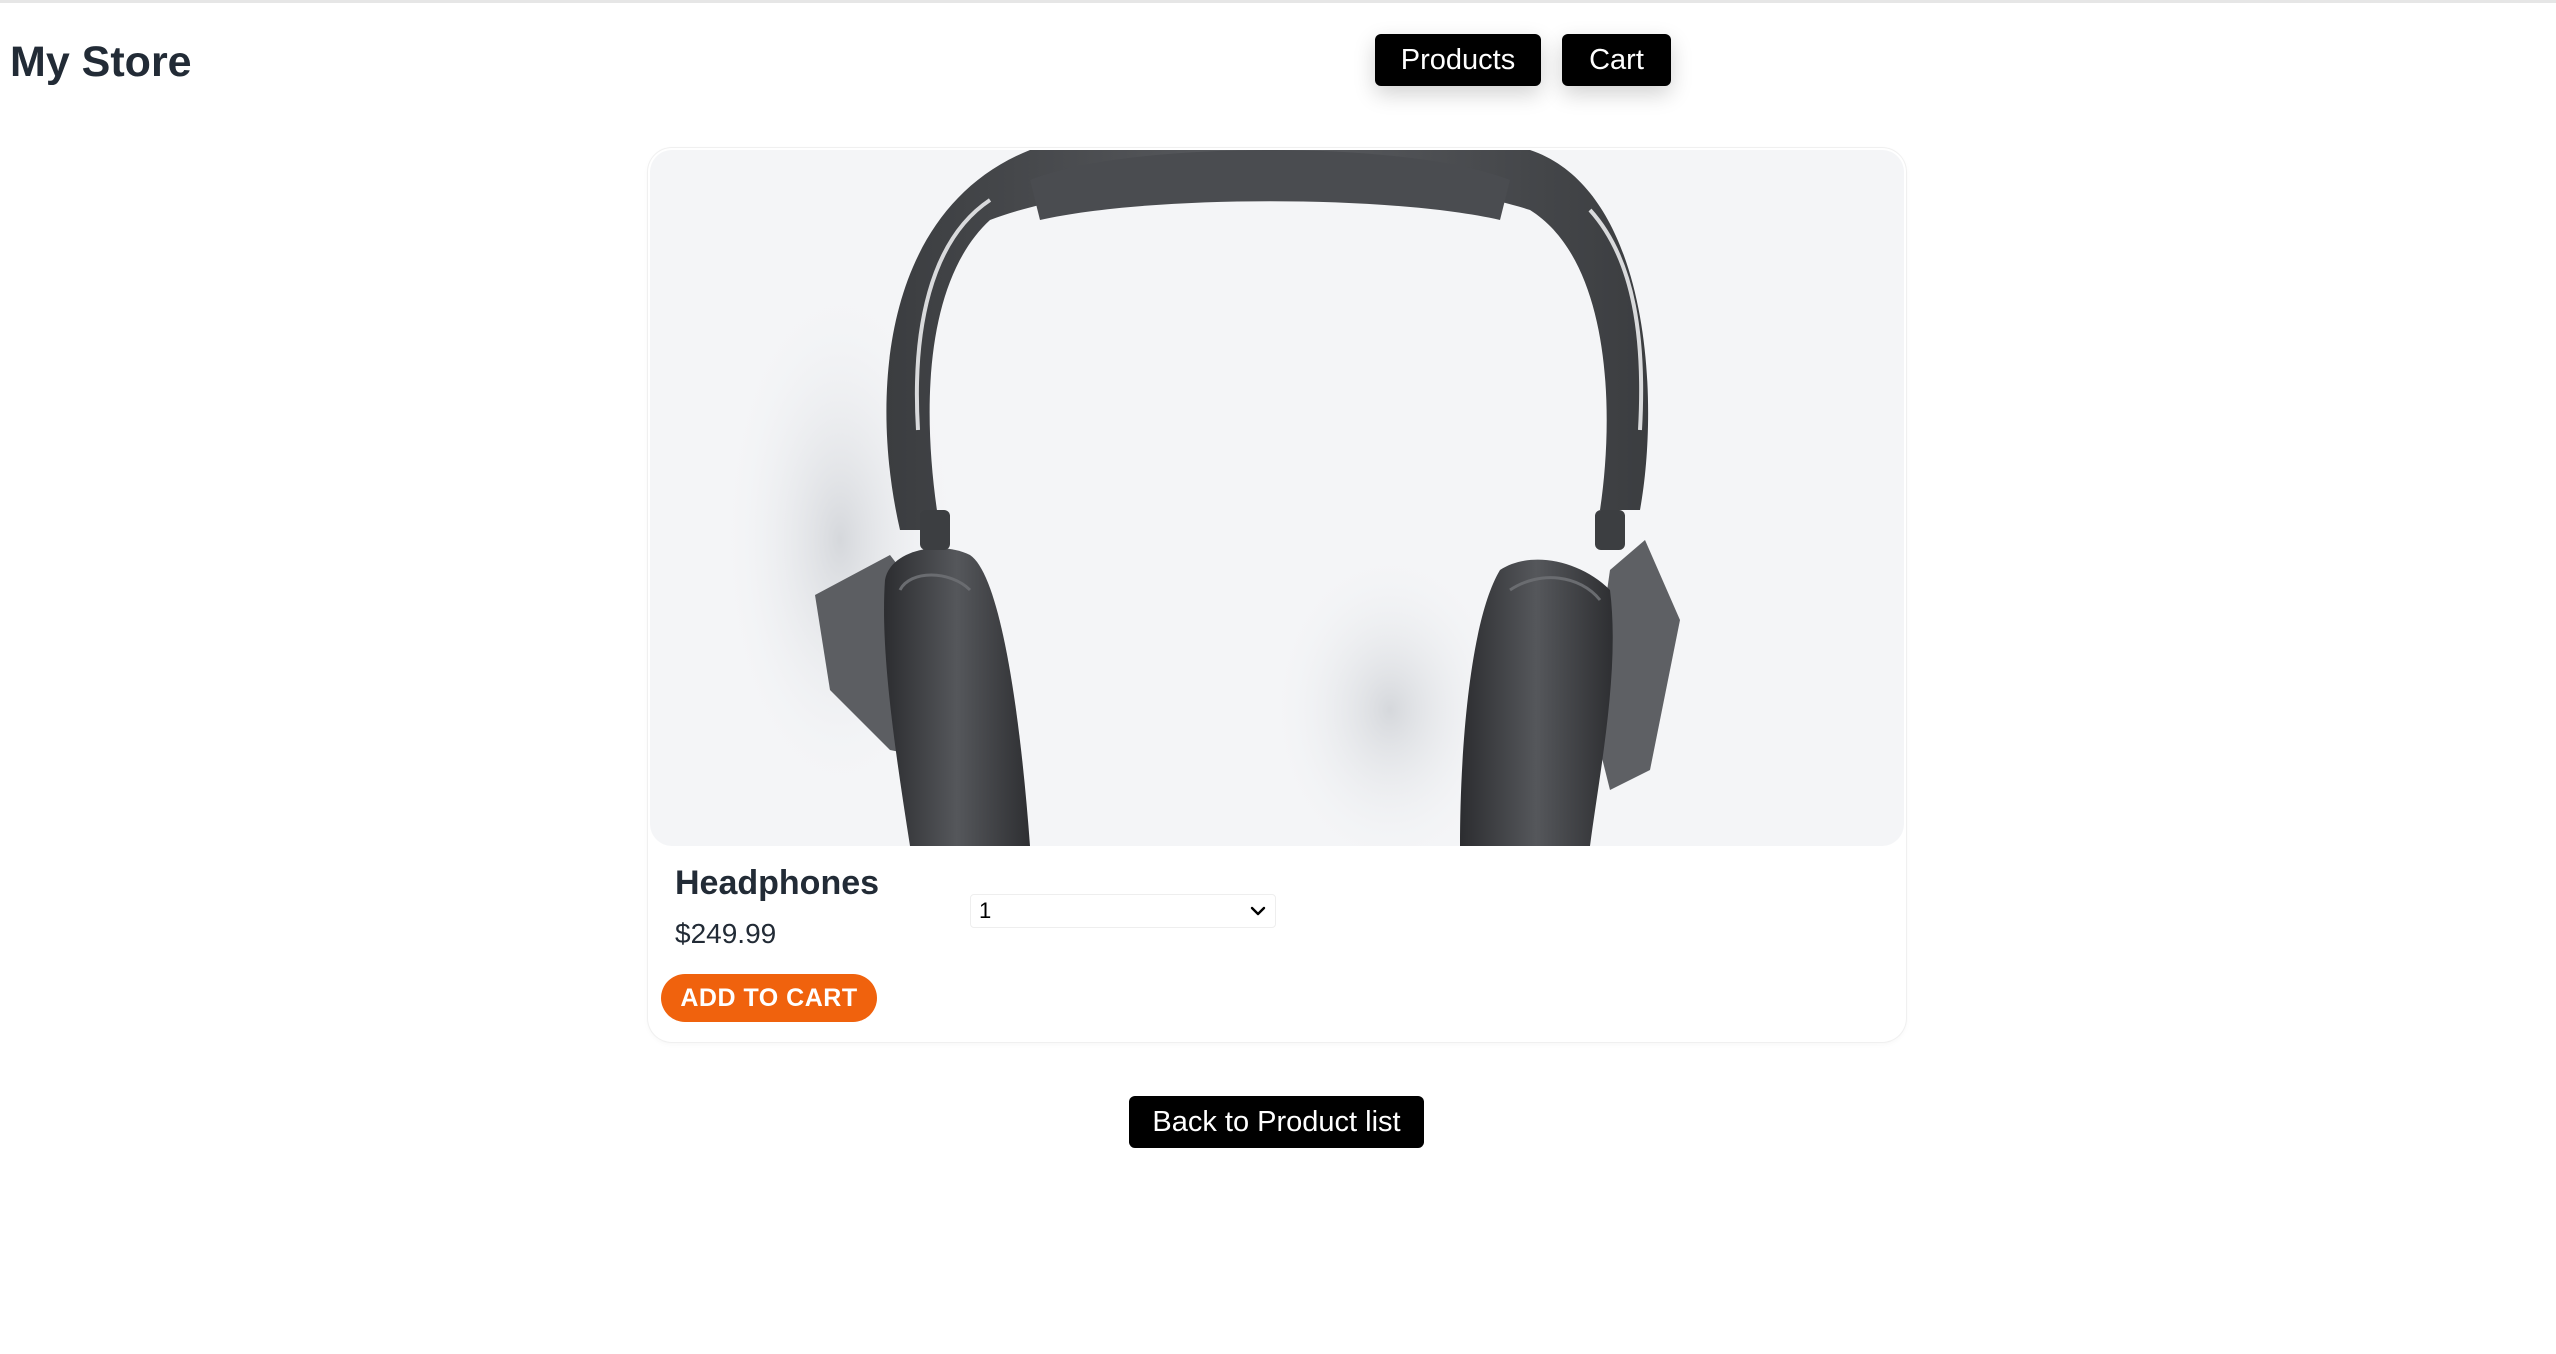  I want to click on add-to-cart-button: ADD TO CART, so click(769, 998).